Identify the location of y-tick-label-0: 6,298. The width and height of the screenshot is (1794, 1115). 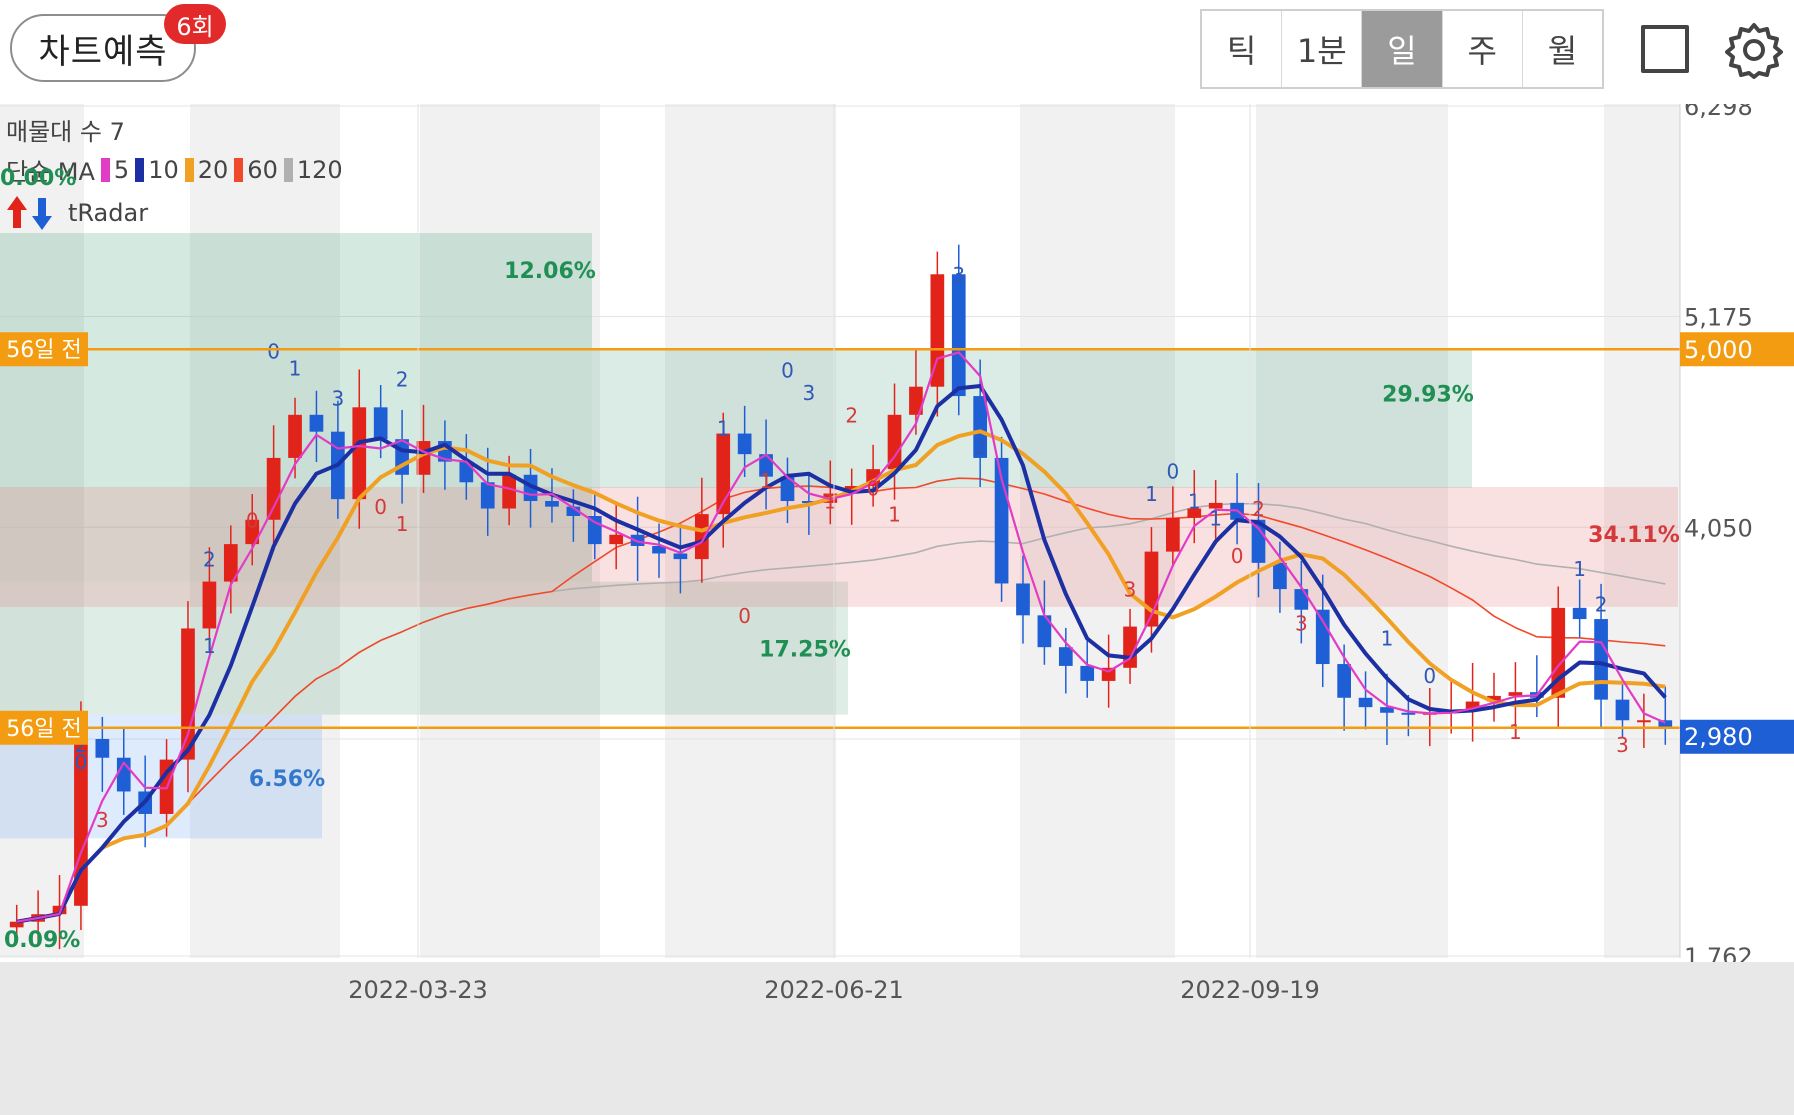
(1718, 112).